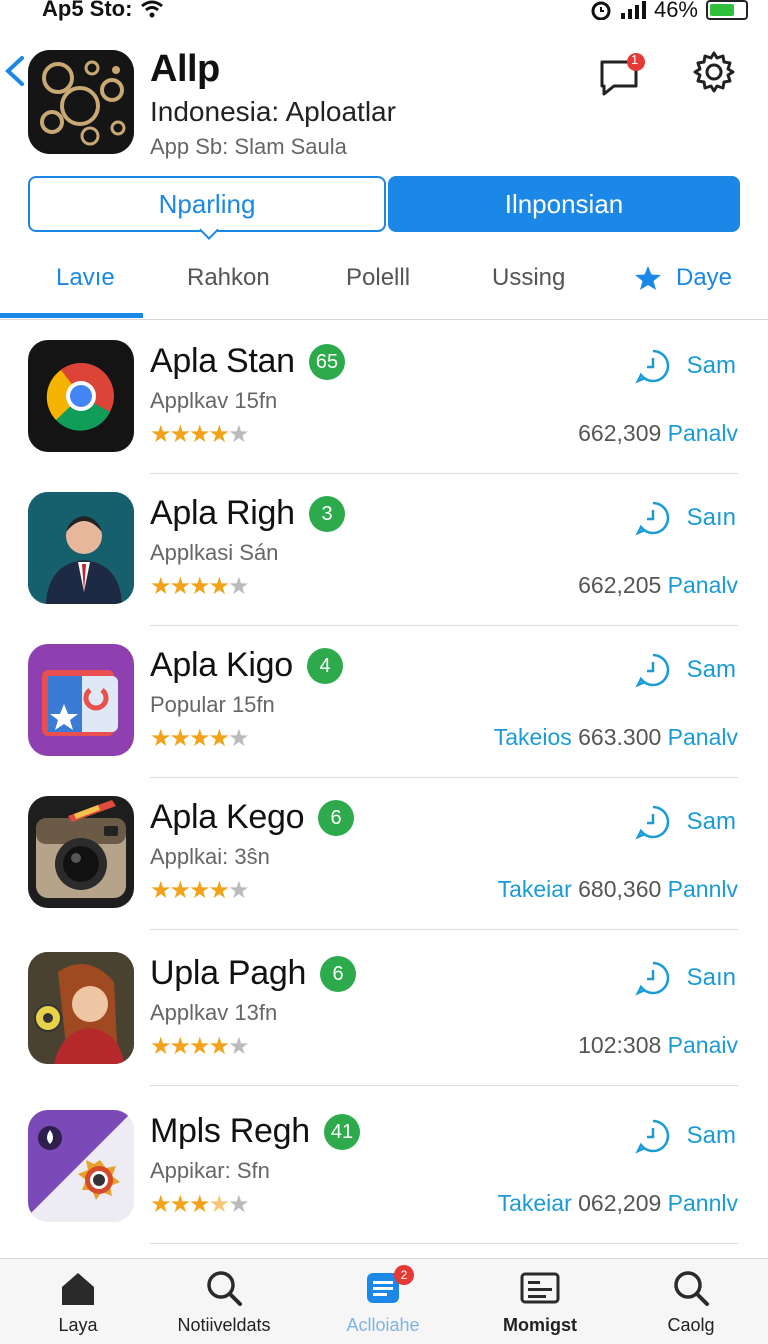  I want to click on app-name: Apla Stan, so click(222, 361).